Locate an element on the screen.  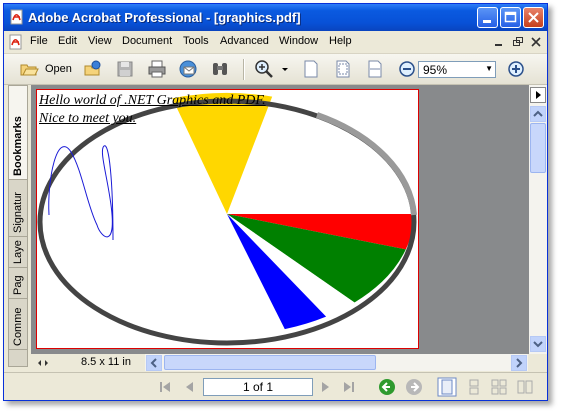
email-icon is located at coordinates (188, 69).